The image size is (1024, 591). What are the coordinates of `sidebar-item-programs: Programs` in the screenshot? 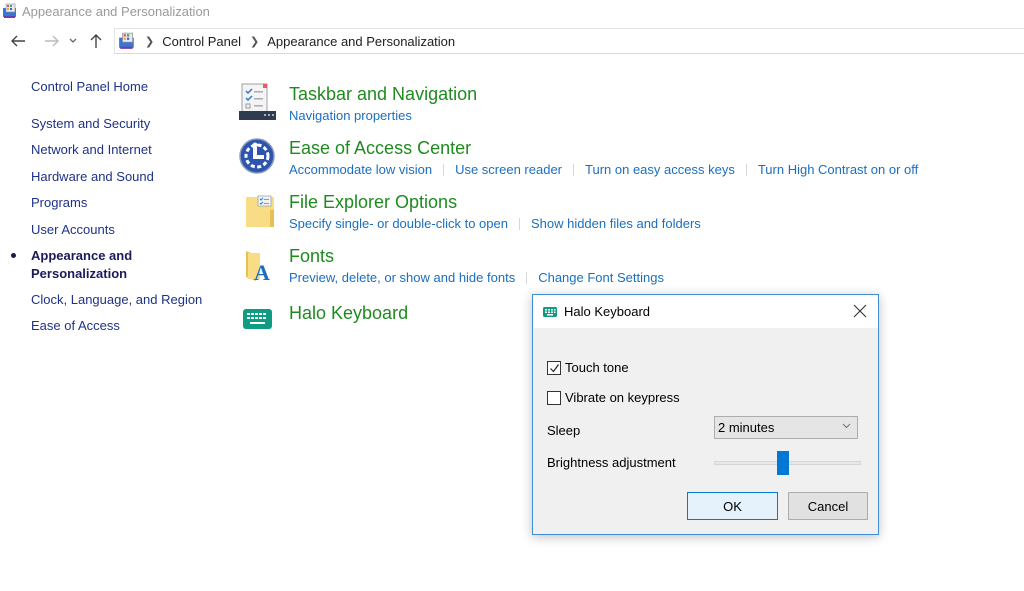 It's located at (59, 203).